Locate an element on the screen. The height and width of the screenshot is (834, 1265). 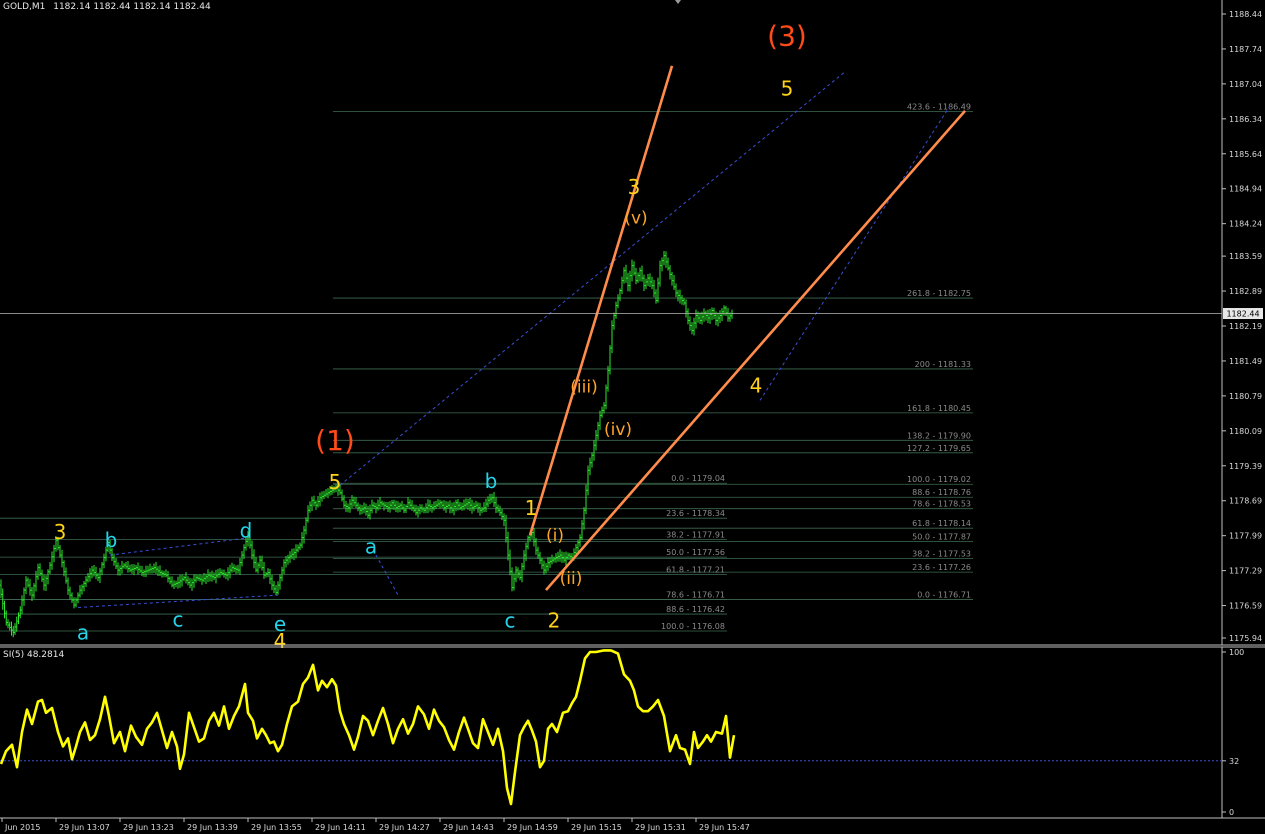
price-tick-label: 1175.94 is located at coordinates (1245, 638).